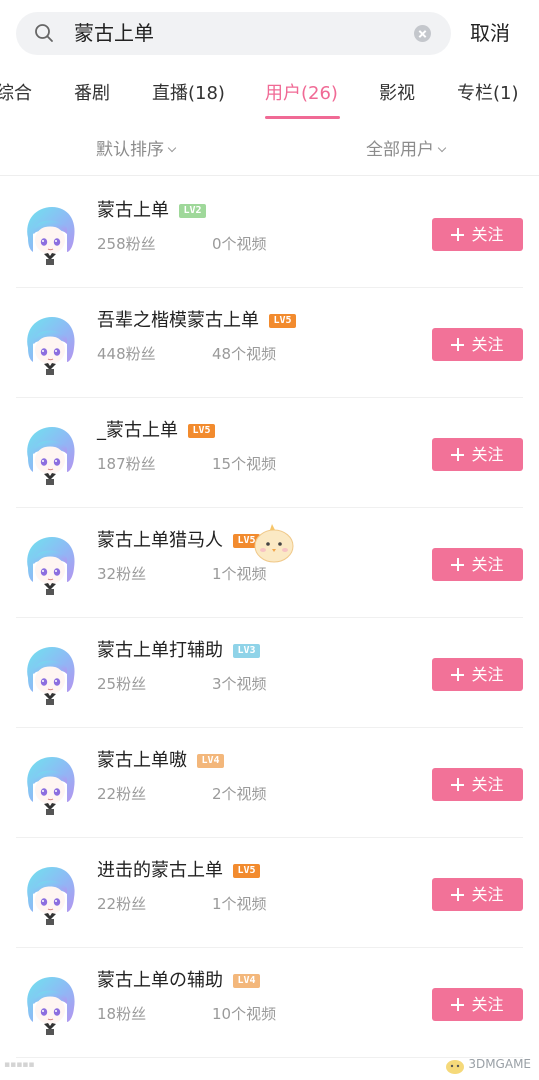  I want to click on watermark-small-text: ▪▪▪▪▪, so click(19, 1065).